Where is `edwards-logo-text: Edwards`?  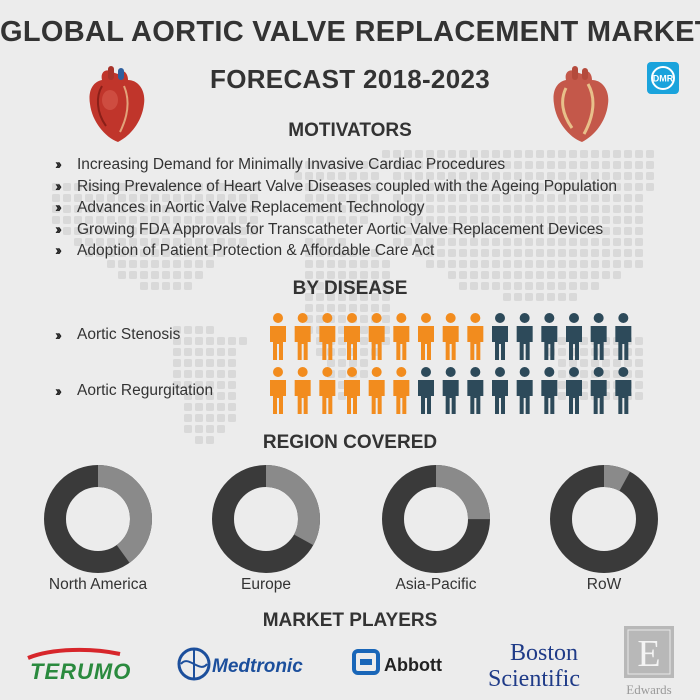
edwards-logo-text: Edwards is located at coordinates (649, 689).